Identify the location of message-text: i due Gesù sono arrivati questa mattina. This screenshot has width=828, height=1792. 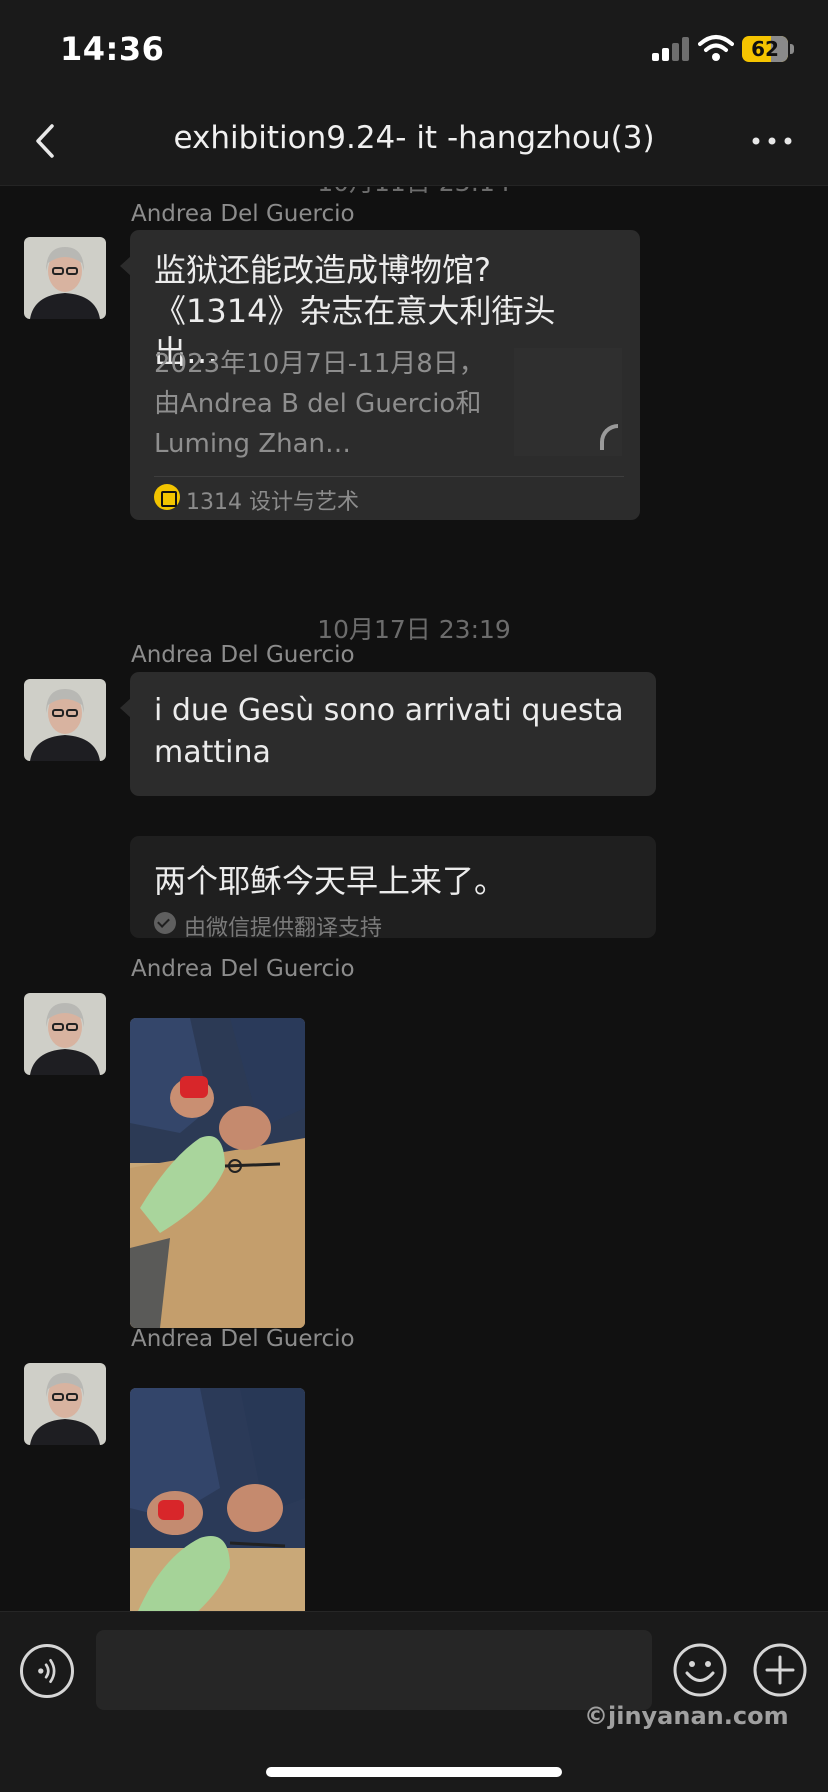
(389, 731).